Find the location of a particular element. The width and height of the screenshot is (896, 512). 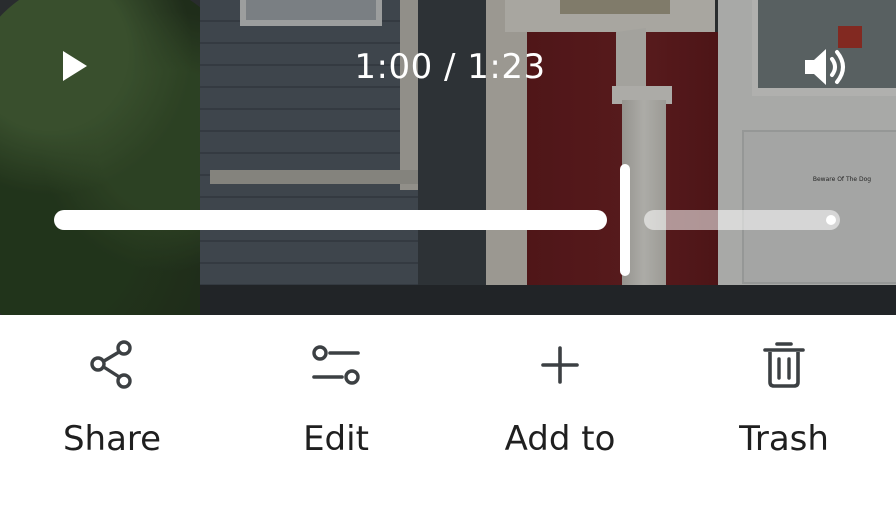

share-button: Share is located at coordinates (112, 412).